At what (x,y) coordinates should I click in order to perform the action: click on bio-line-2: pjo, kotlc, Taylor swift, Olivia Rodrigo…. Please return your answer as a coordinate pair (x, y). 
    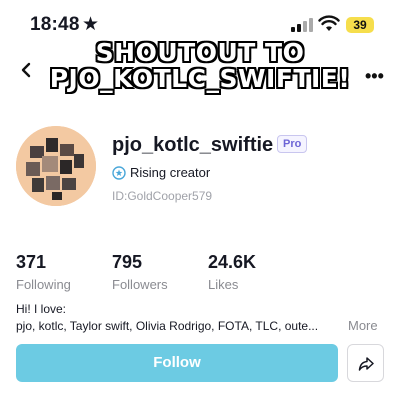
    Looking at the image, I should click on (167, 326).